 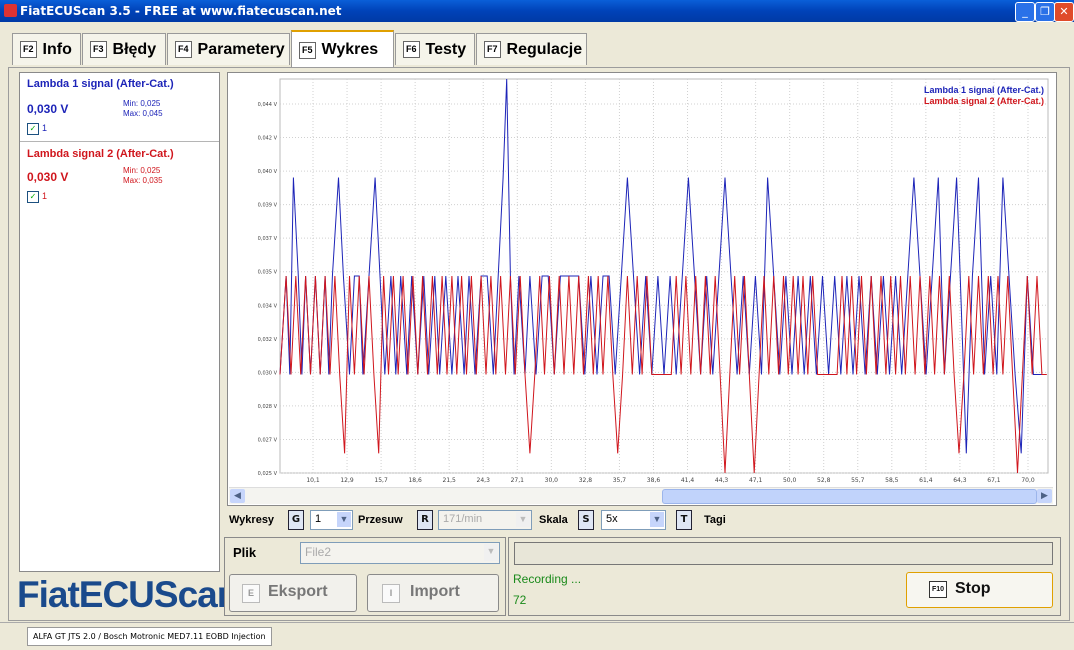 What do you see at coordinates (143, 113) in the screenshot?
I see `signal-1-max: Max: 0,045` at bounding box center [143, 113].